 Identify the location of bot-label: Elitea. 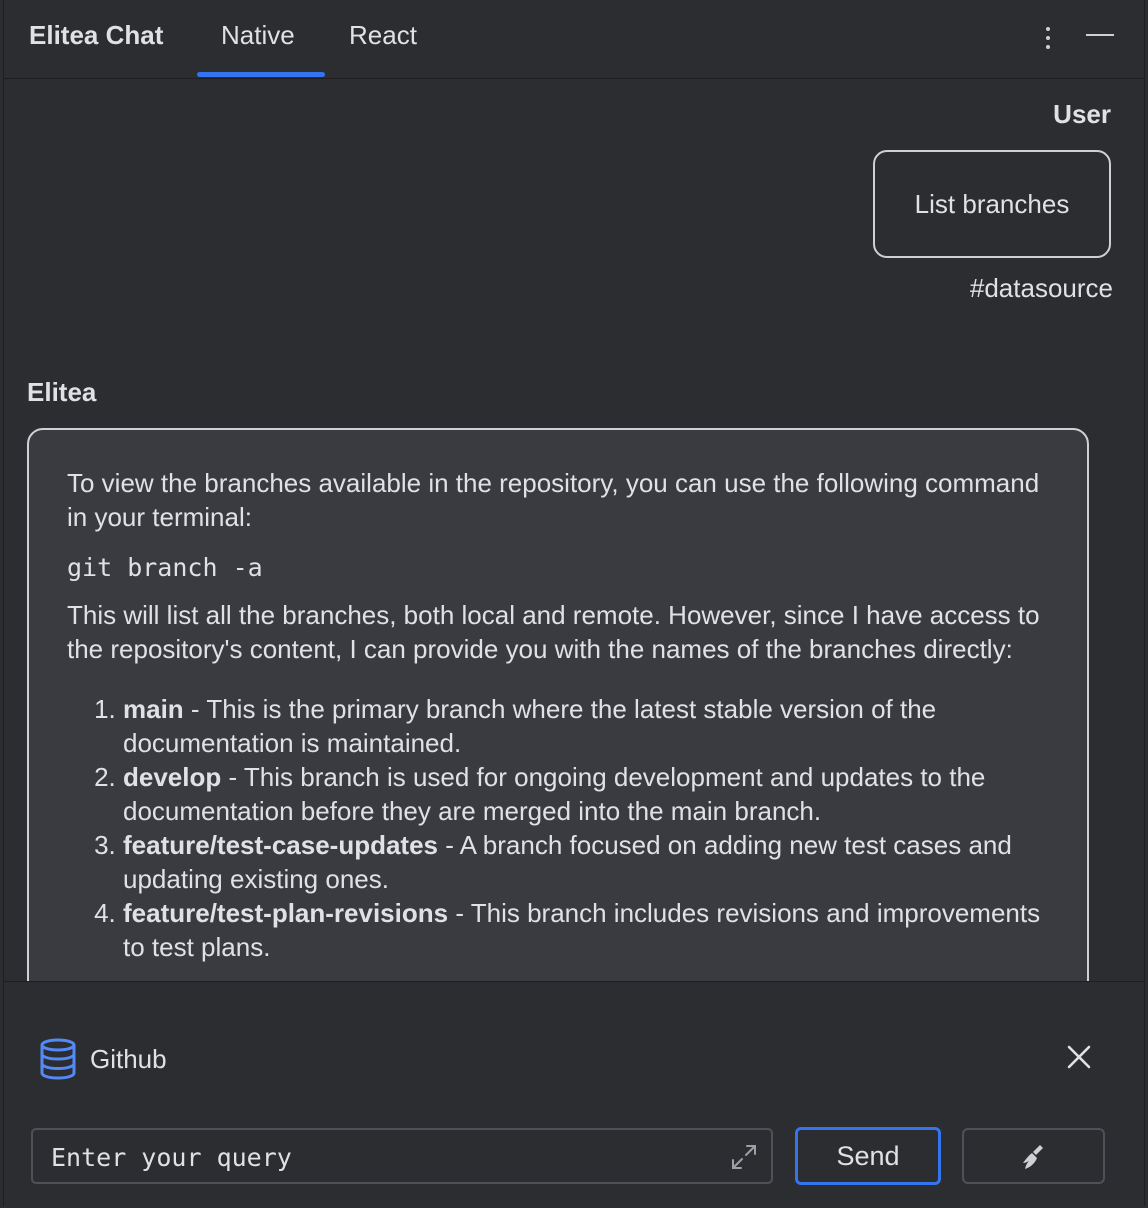
(62, 392).